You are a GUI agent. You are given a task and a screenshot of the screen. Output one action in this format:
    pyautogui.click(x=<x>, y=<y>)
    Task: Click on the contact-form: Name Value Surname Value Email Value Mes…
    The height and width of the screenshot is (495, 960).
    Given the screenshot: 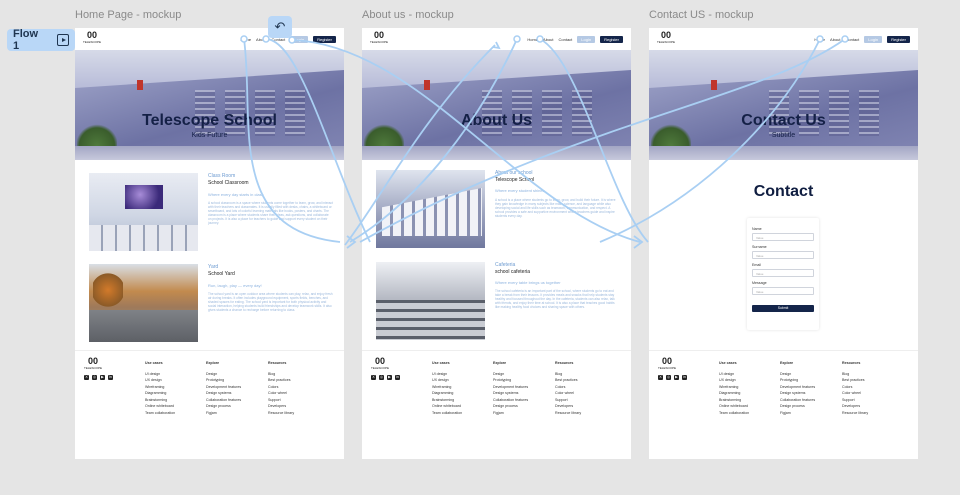 What is the action you would take?
    pyautogui.click(x=783, y=274)
    